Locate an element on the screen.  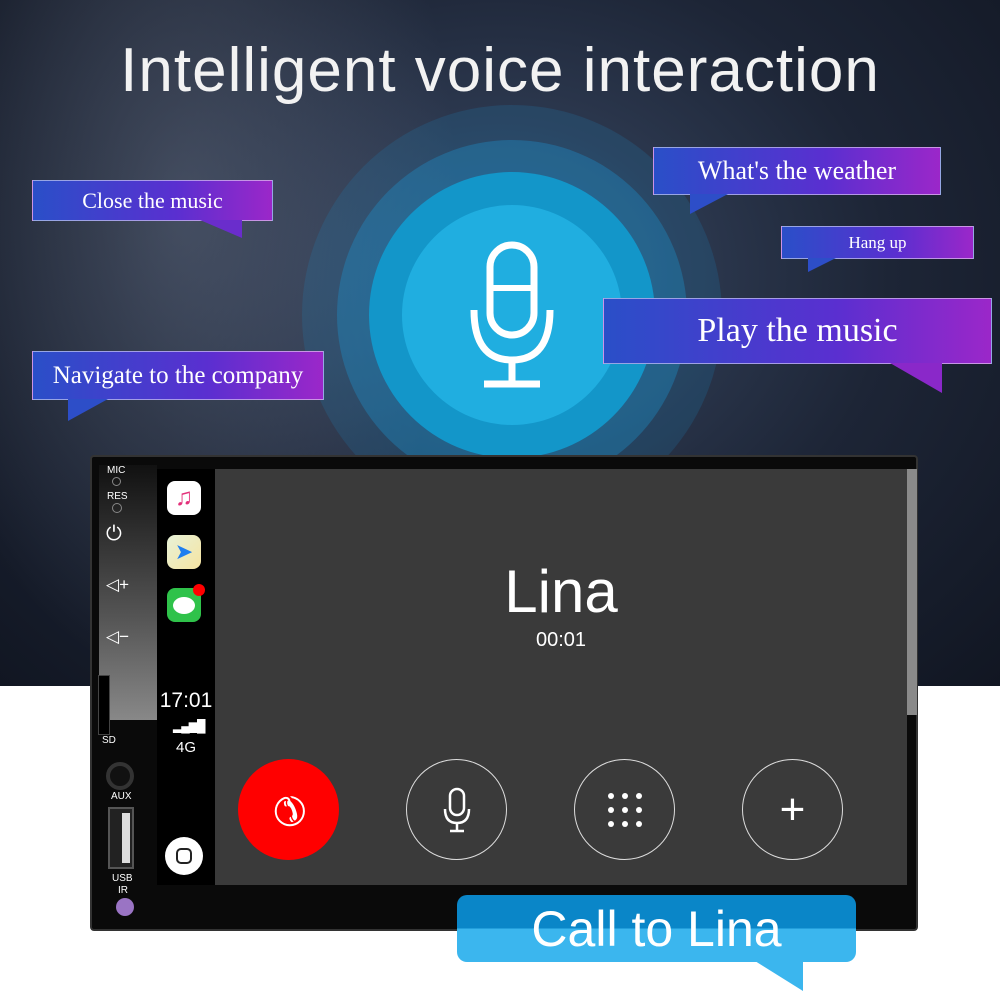
res-label: RES is located at coordinates (117, 496).